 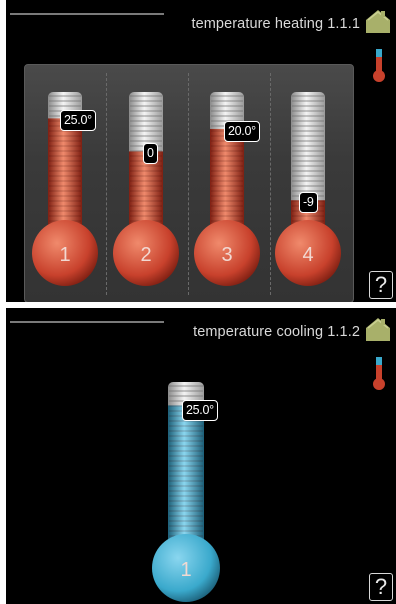 I want to click on thermometer-number: 4, so click(x=307, y=255).